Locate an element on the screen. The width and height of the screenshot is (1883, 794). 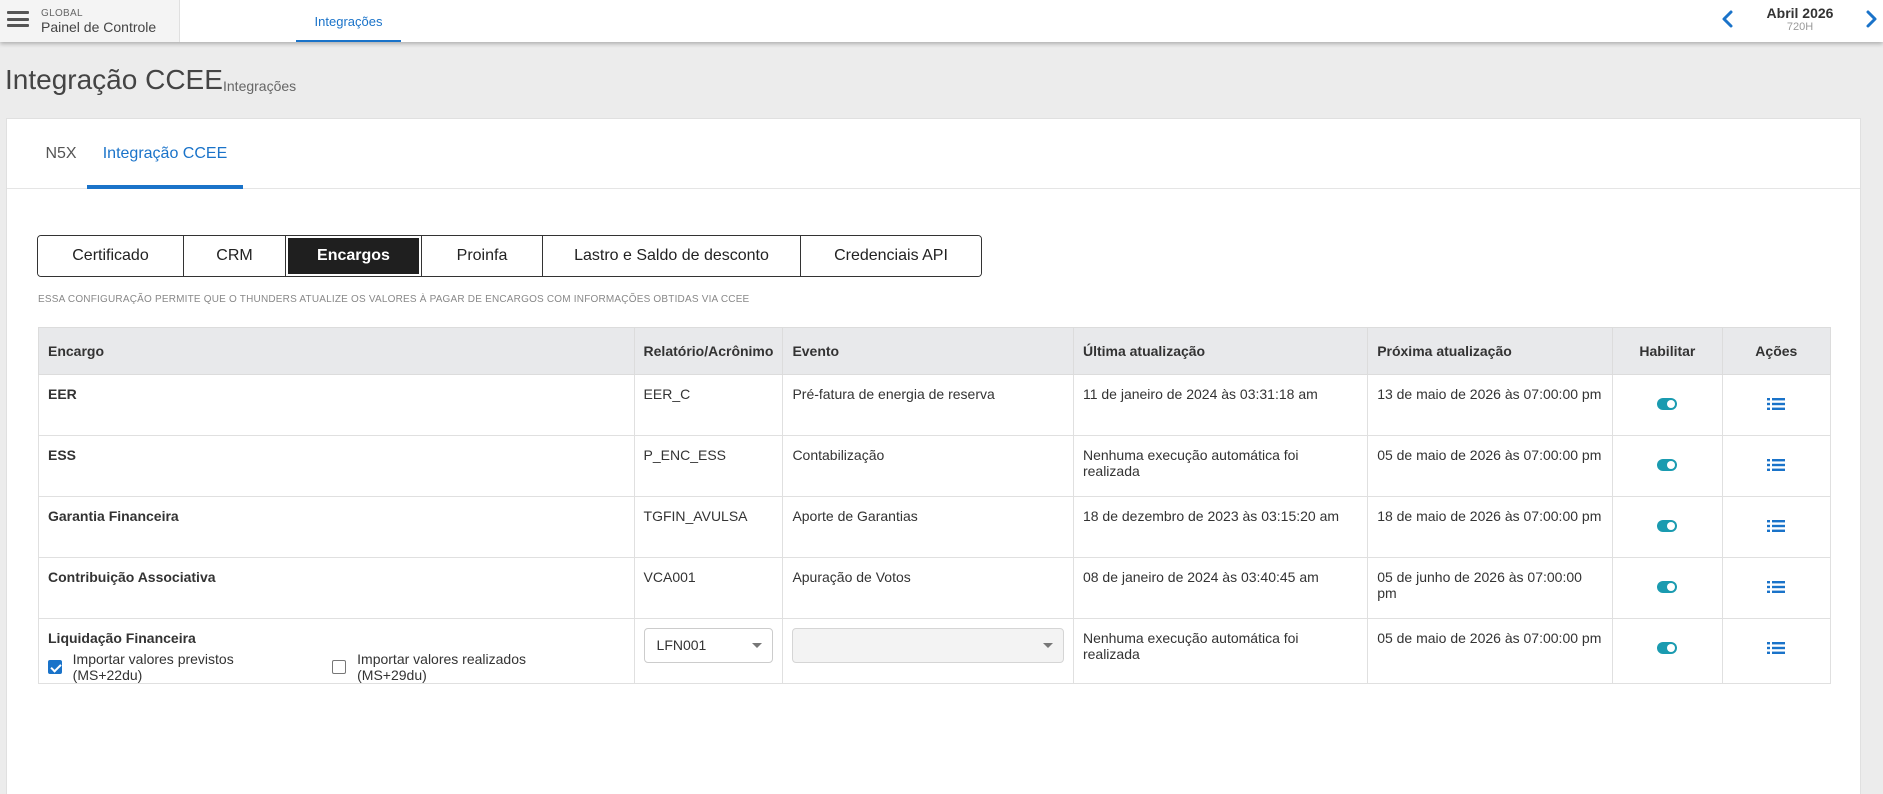
cell-ultima-atualizacao: 18 de dezembro de 2023 às 03:15:20 am is located at coordinates (1220, 527).